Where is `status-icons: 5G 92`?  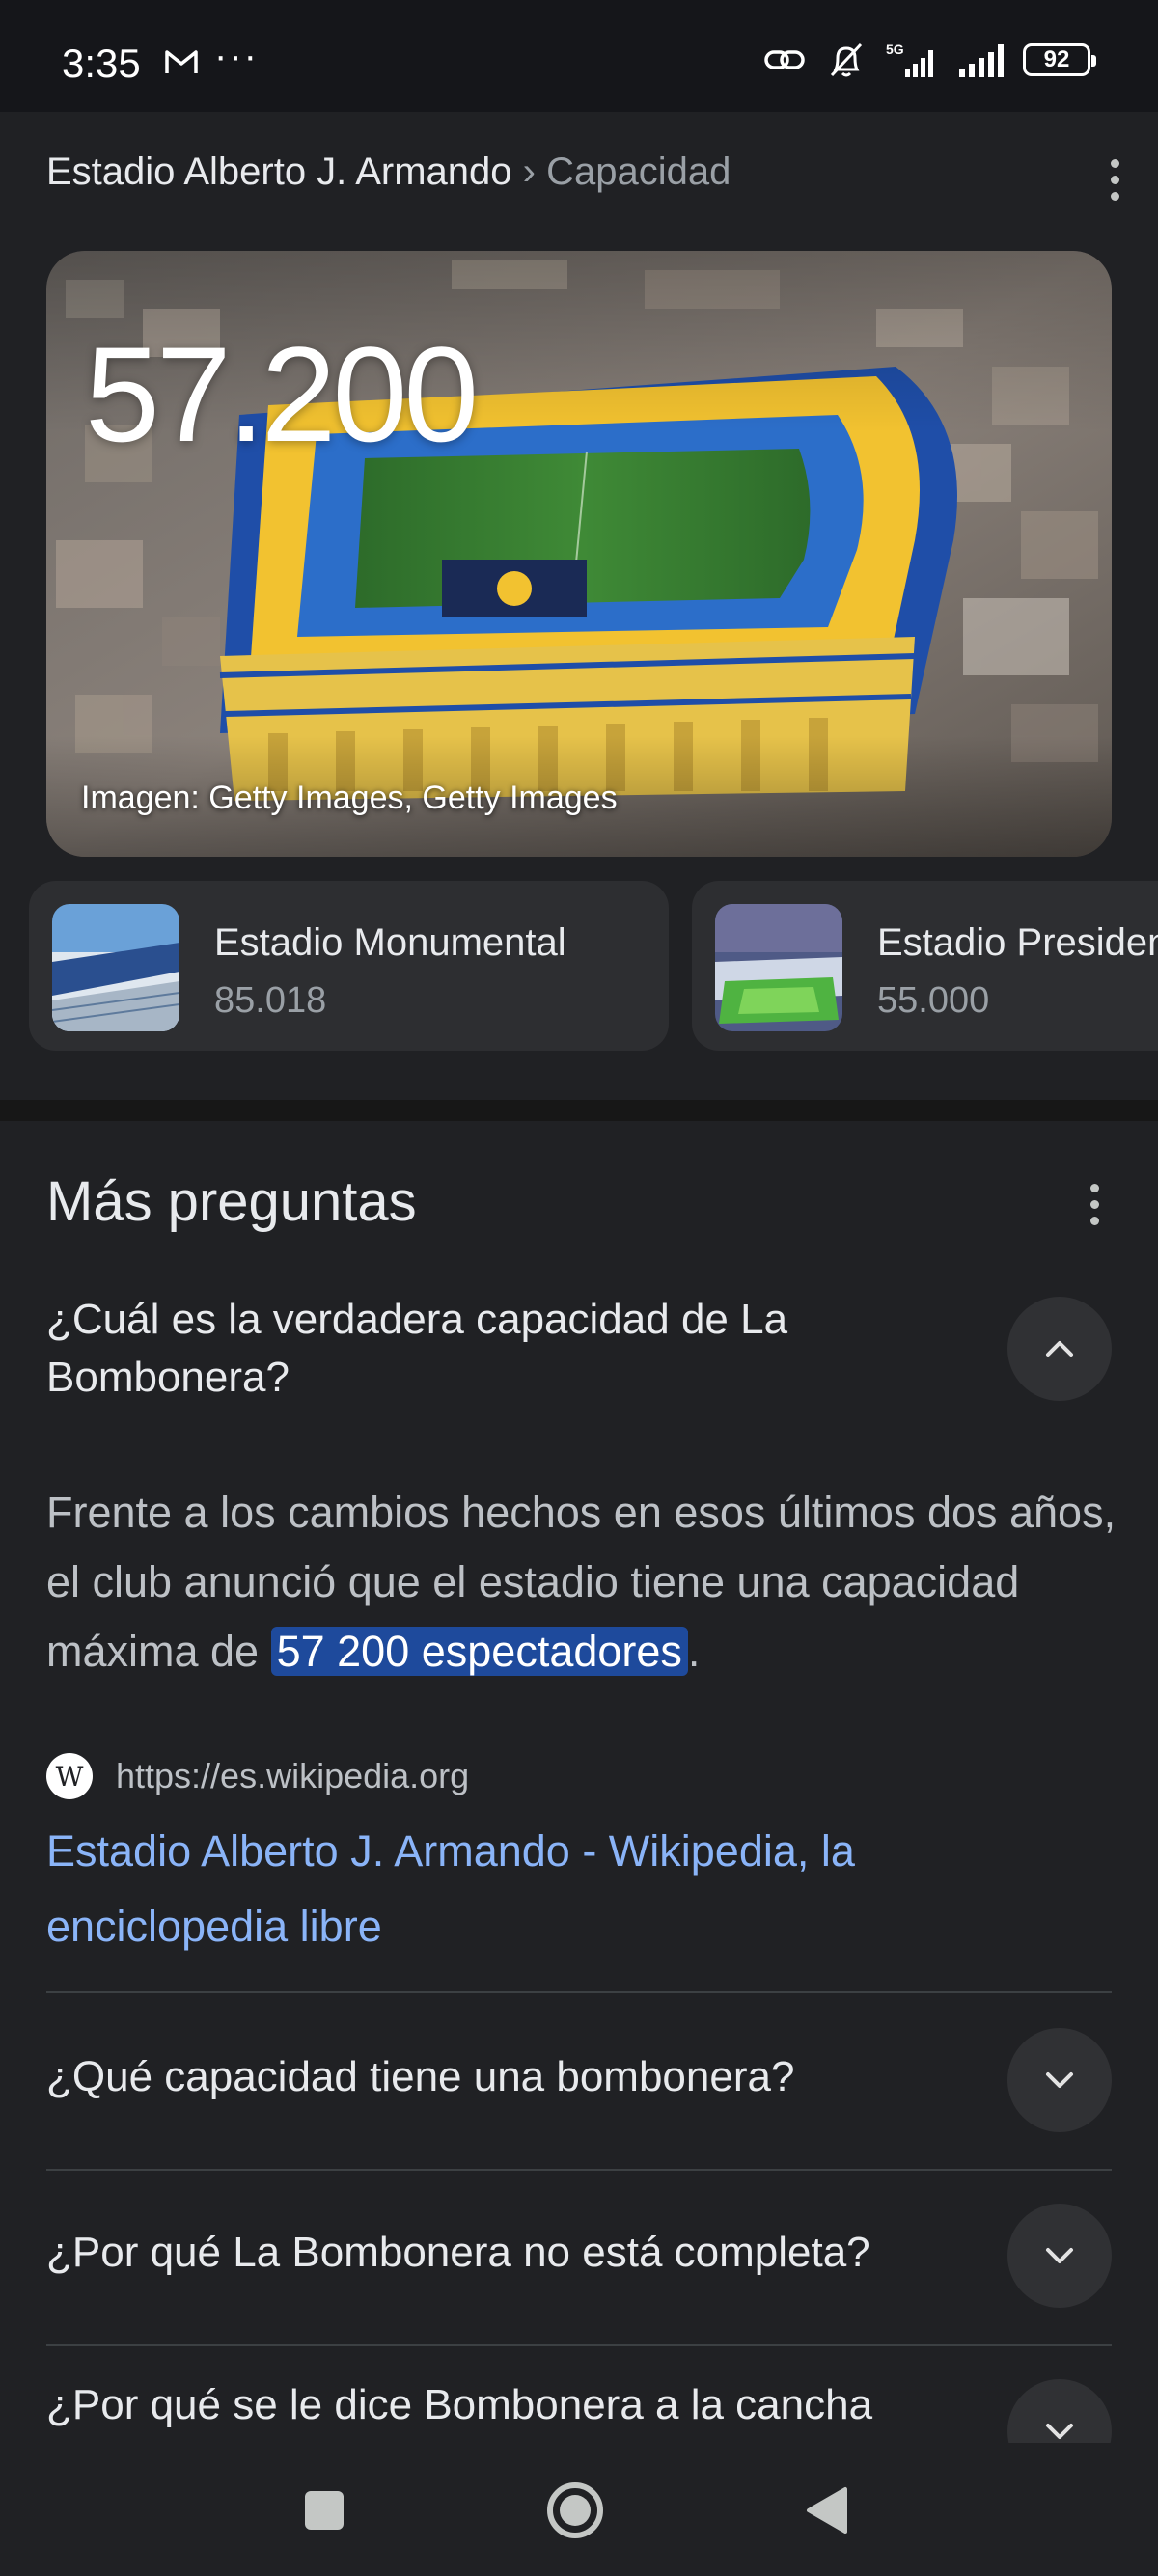 status-icons: 5G 92 is located at coordinates (929, 60).